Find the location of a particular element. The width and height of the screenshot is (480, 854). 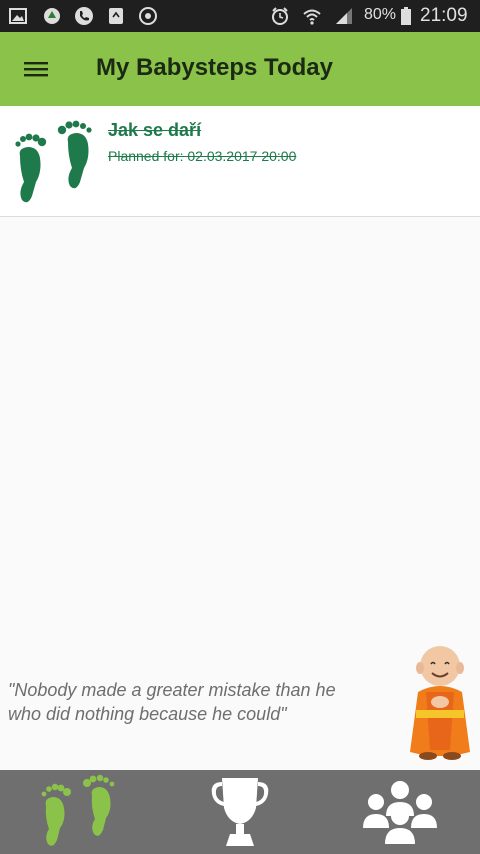

alarm-icon is located at coordinates (280, 16).